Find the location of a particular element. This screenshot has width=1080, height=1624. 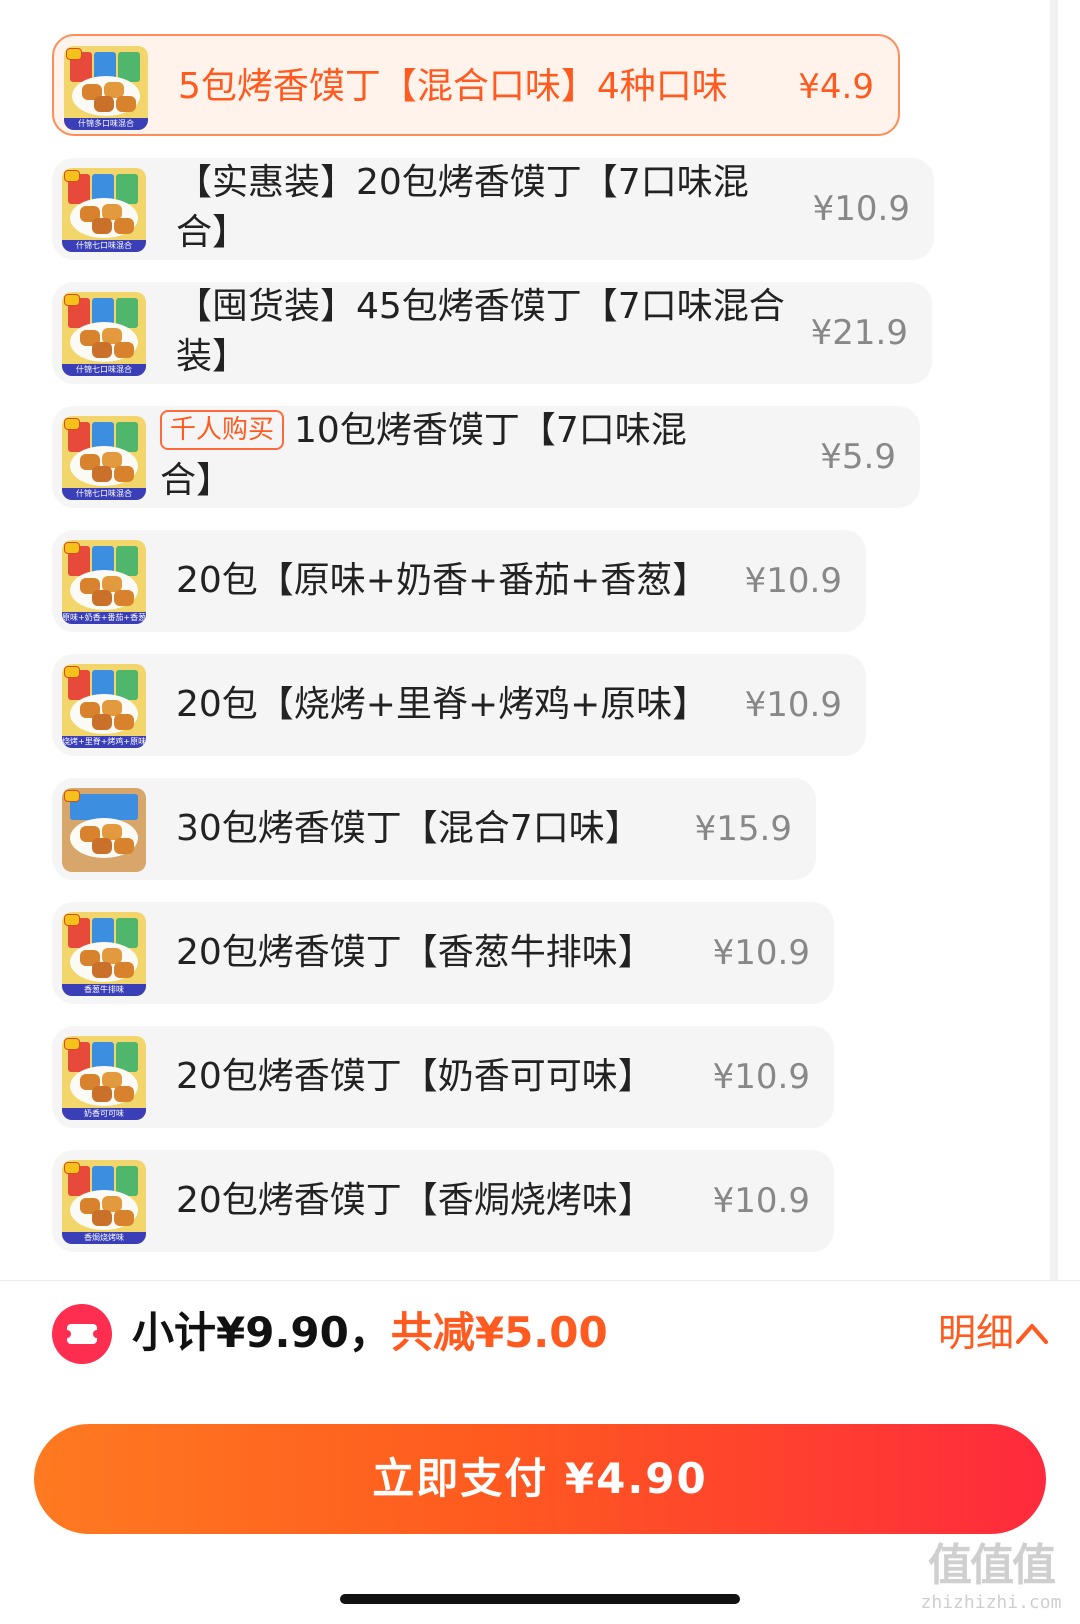

sku-title: 20包烤香馍丁【奶香可可味】 is located at coordinates (415, 1076).